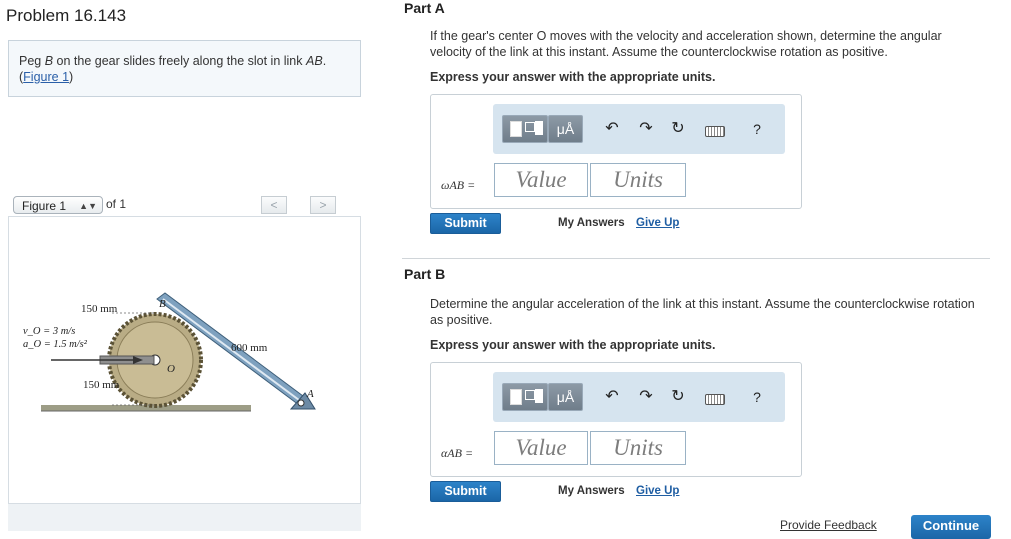  What do you see at coordinates (310, 394) in the screenshot?
I see `pivot-label: A` at bounding box center [310, 394].